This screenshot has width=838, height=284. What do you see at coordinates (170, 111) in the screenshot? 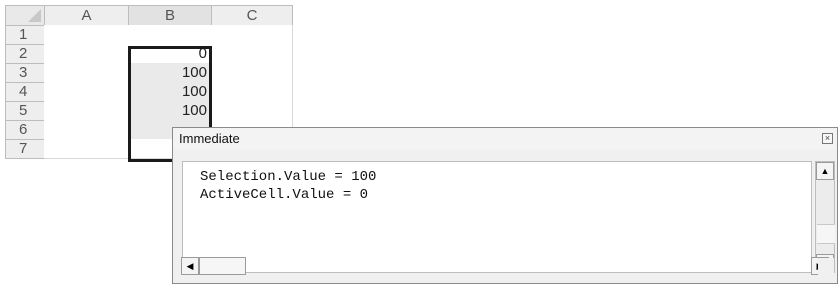
I see `cell-b5: 100` at bounding box center [170, 111].